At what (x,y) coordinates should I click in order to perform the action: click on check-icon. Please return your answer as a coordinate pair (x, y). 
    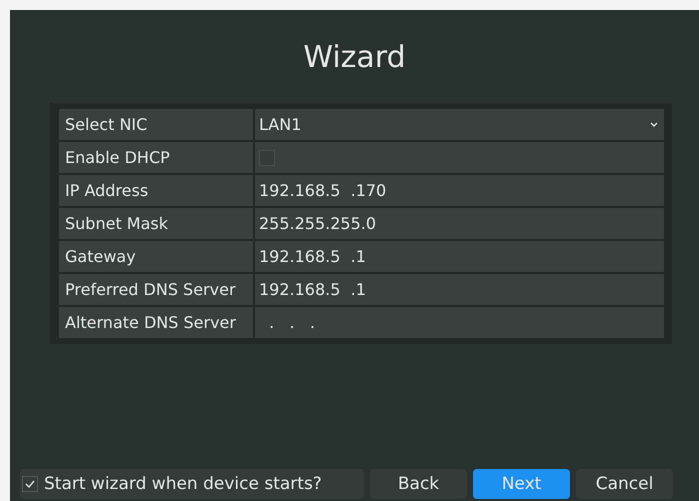
    Looking at the image, I should click on (30, 484).